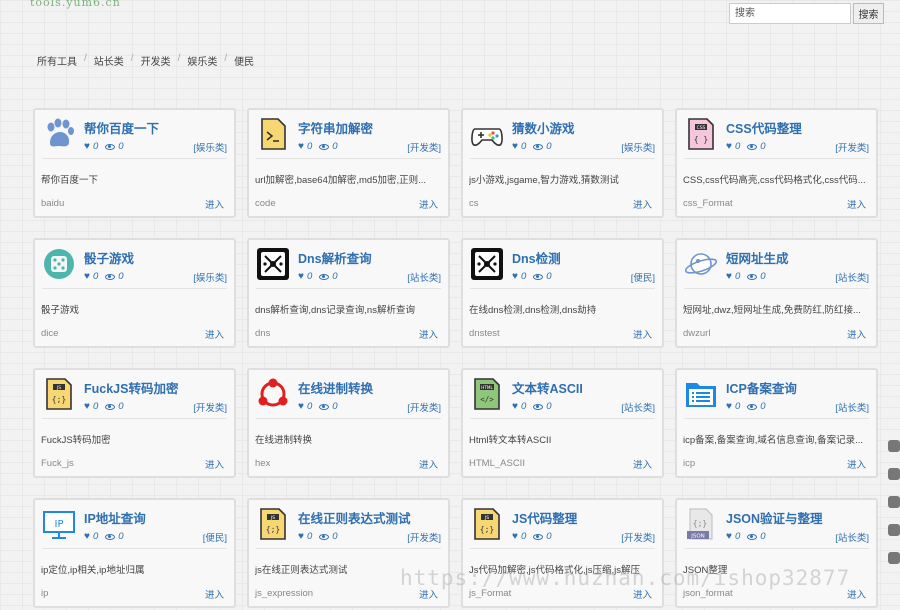 The width and height of the screenshot is (900, 610). I want to click on crumb-entertainment: 娱乐类, so click(202, 60).